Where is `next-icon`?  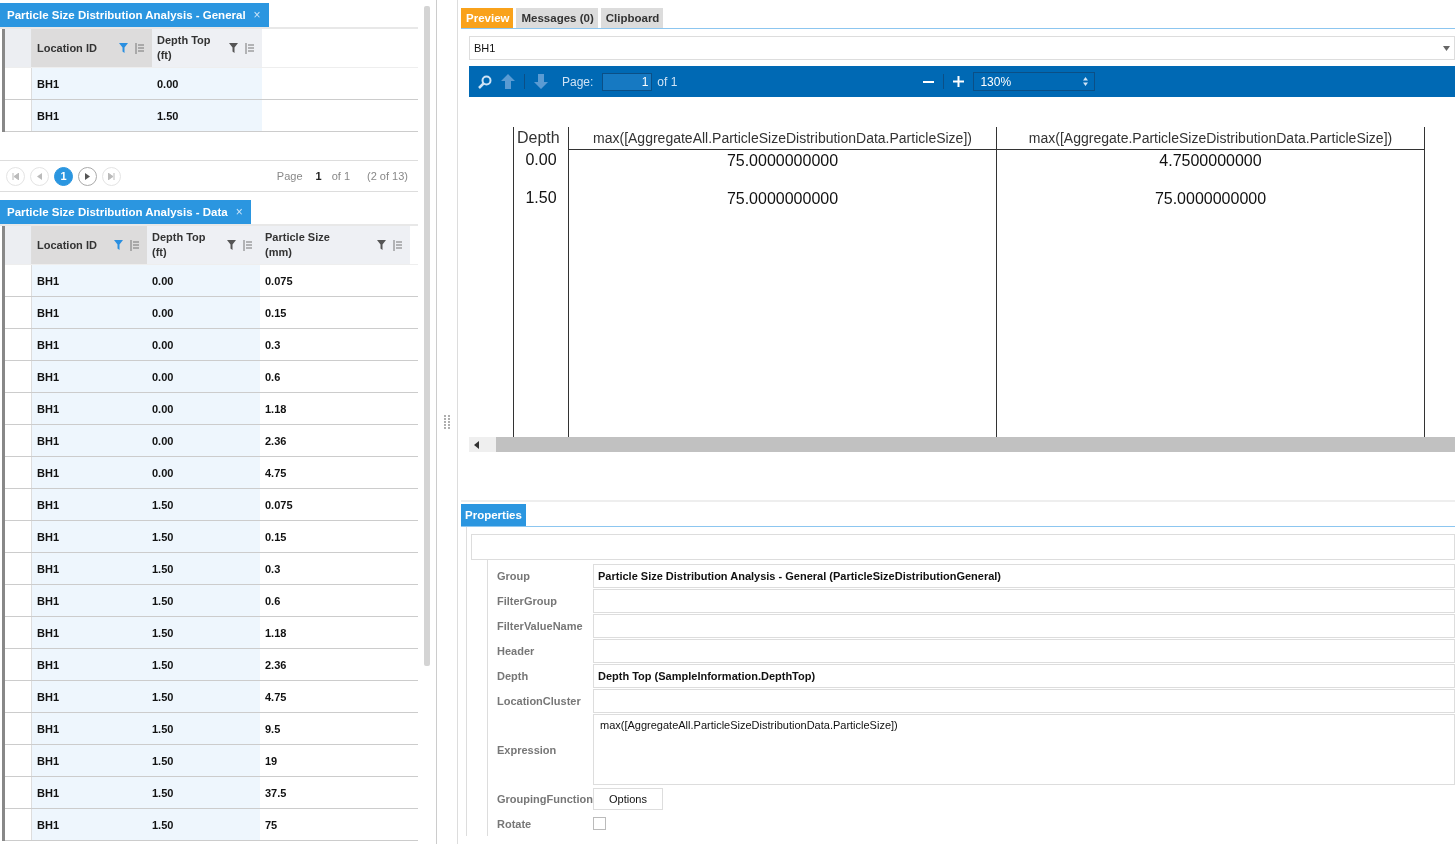
next-icon is located at coordinates (87, 176).